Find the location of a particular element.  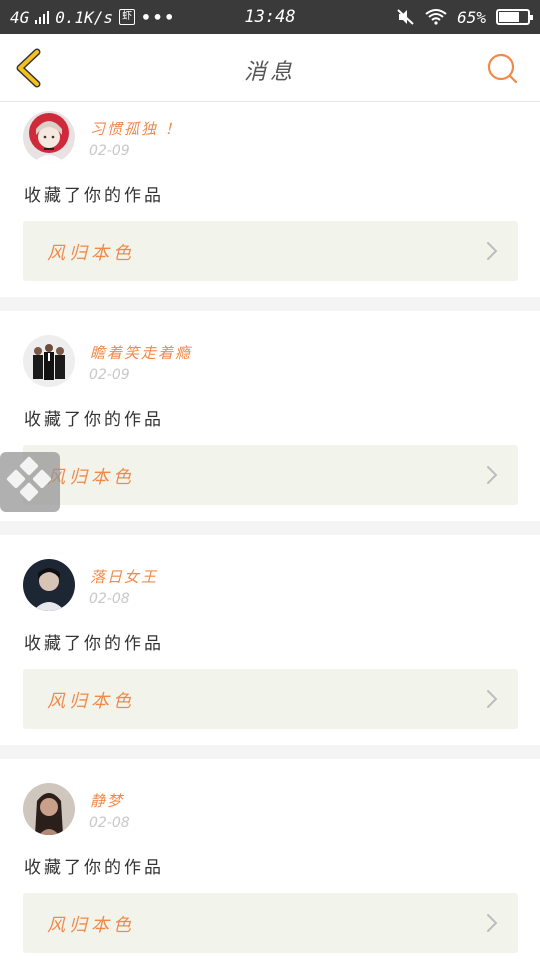

avatar-person-long-hair is located at coordinates (49, 809).